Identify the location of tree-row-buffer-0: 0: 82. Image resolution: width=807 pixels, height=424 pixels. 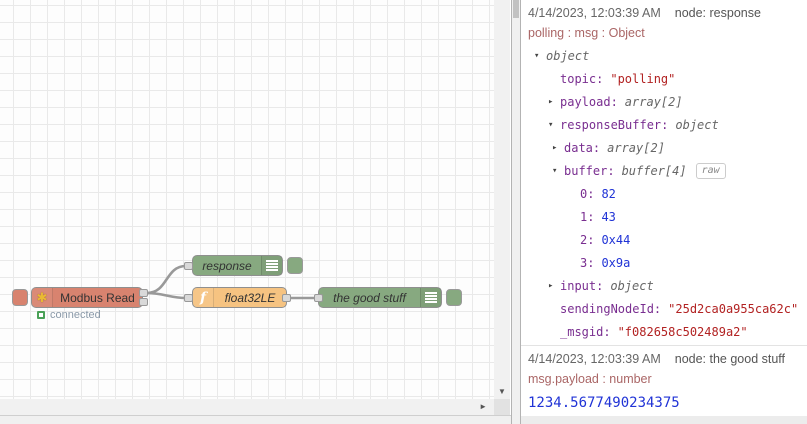
(667, 193).